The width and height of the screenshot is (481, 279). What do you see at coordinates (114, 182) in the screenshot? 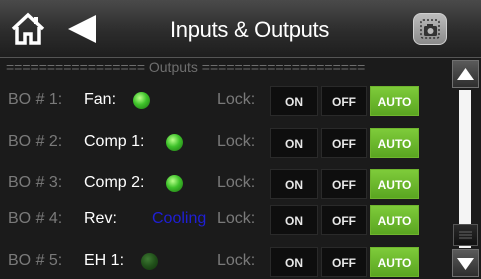
I see `output-name: Comp 2:` at bounding box center [114, 182].